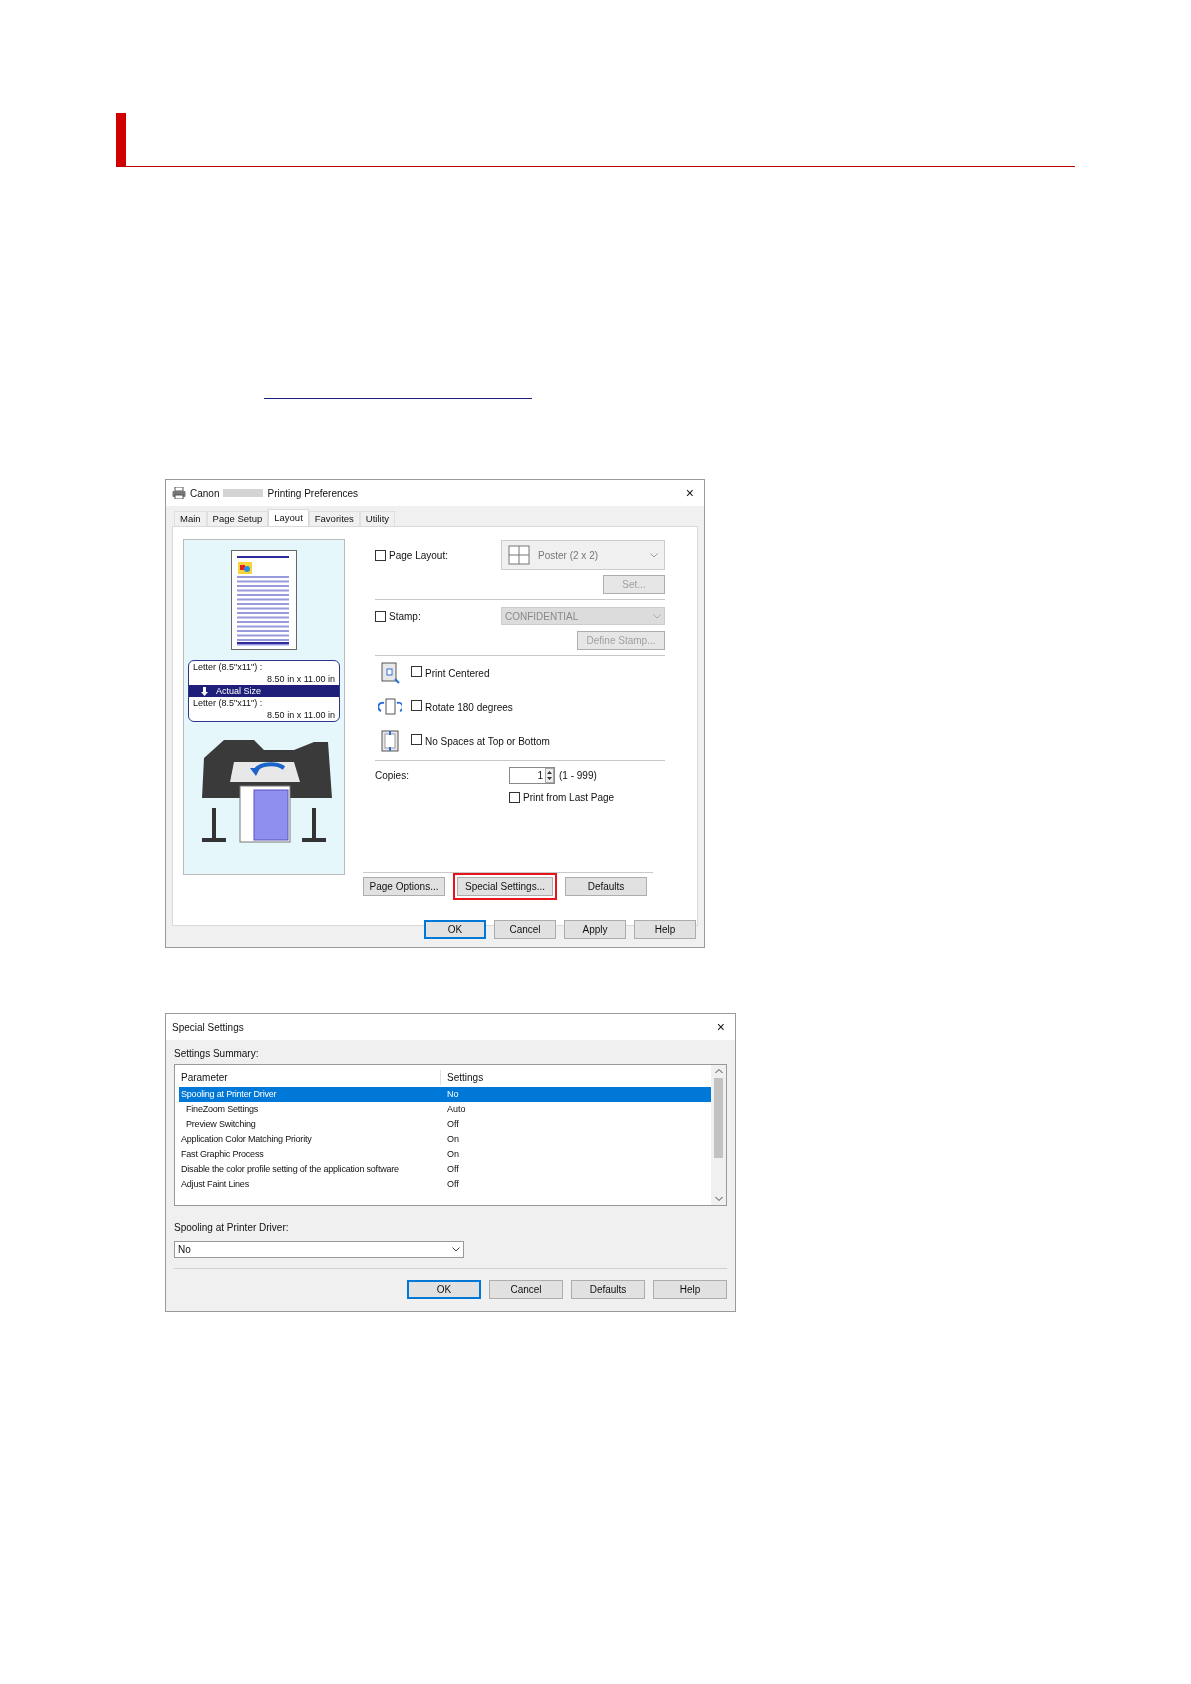  Describe the element at coordinates (232, 1228) in the screenshot. I see `field-label: Spooling at Printer Driver:` at that location.